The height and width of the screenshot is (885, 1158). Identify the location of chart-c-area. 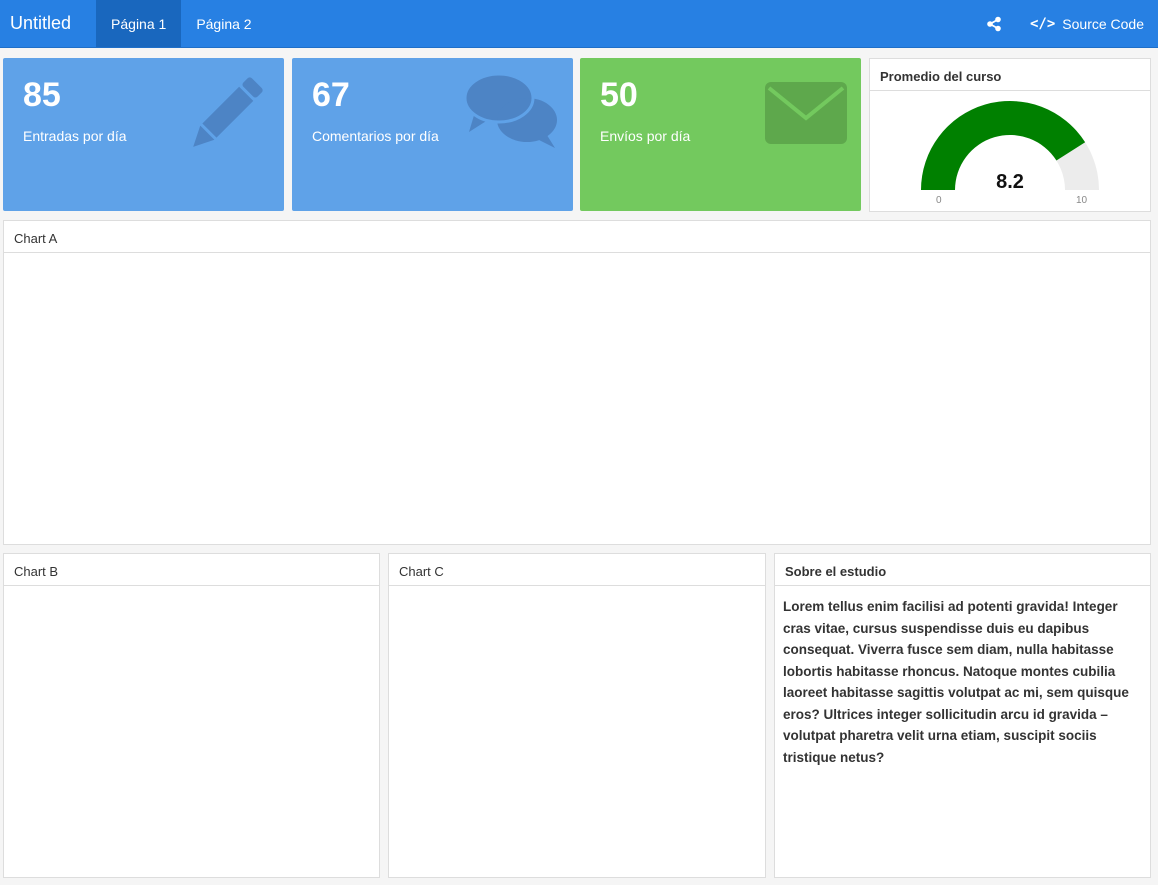
(577, 731).